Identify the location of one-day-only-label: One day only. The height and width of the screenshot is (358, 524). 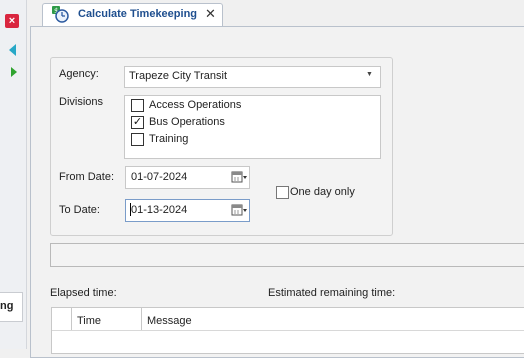
(322, 192).